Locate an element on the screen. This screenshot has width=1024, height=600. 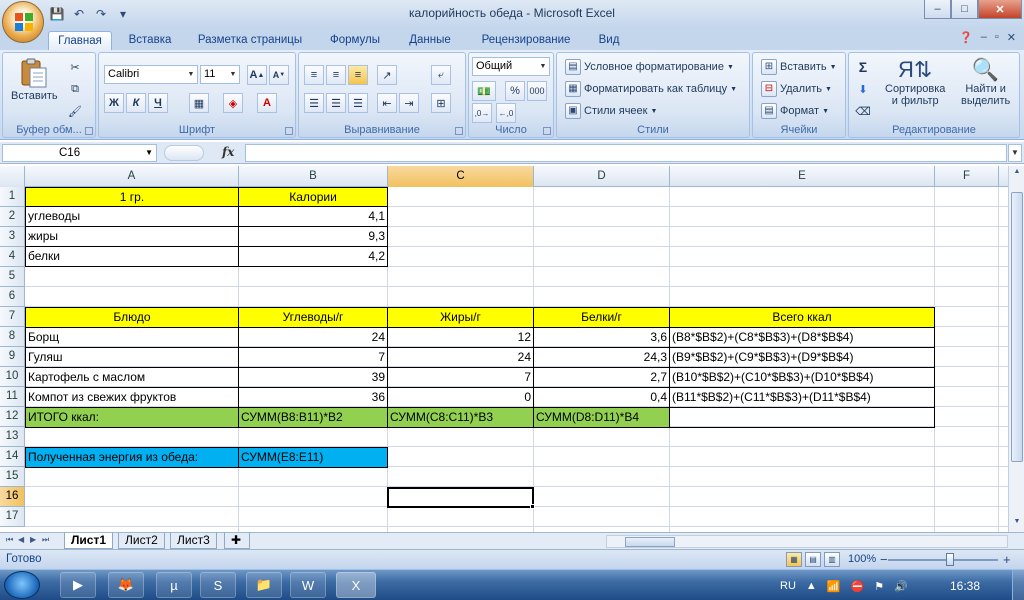
active-cell-c16 is located at coordinates (460, 497).